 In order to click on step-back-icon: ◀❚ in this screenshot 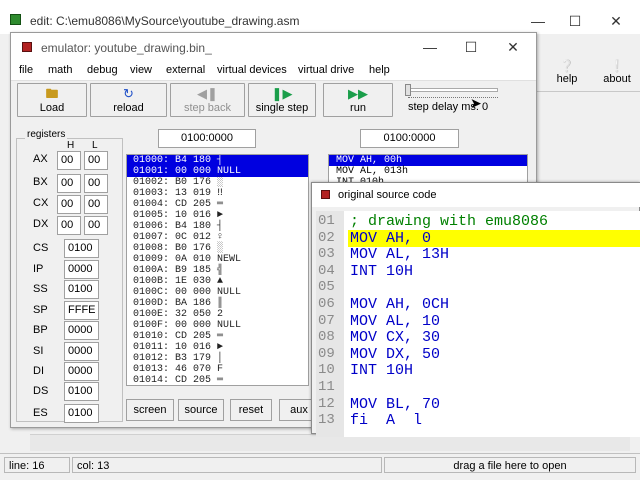, I will do `click(207, 93)`.